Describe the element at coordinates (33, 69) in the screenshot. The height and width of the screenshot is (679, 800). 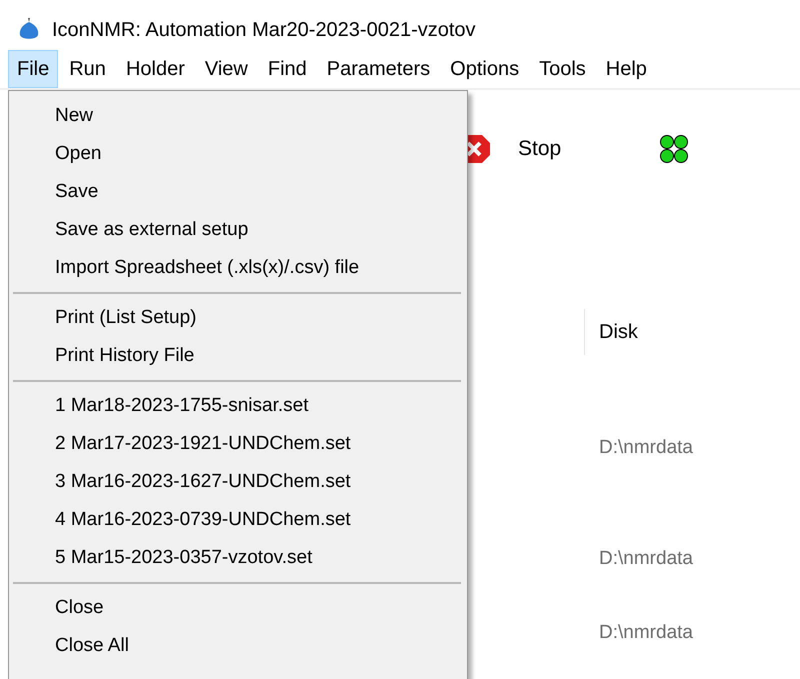
I see `menu-item: File` at that location.